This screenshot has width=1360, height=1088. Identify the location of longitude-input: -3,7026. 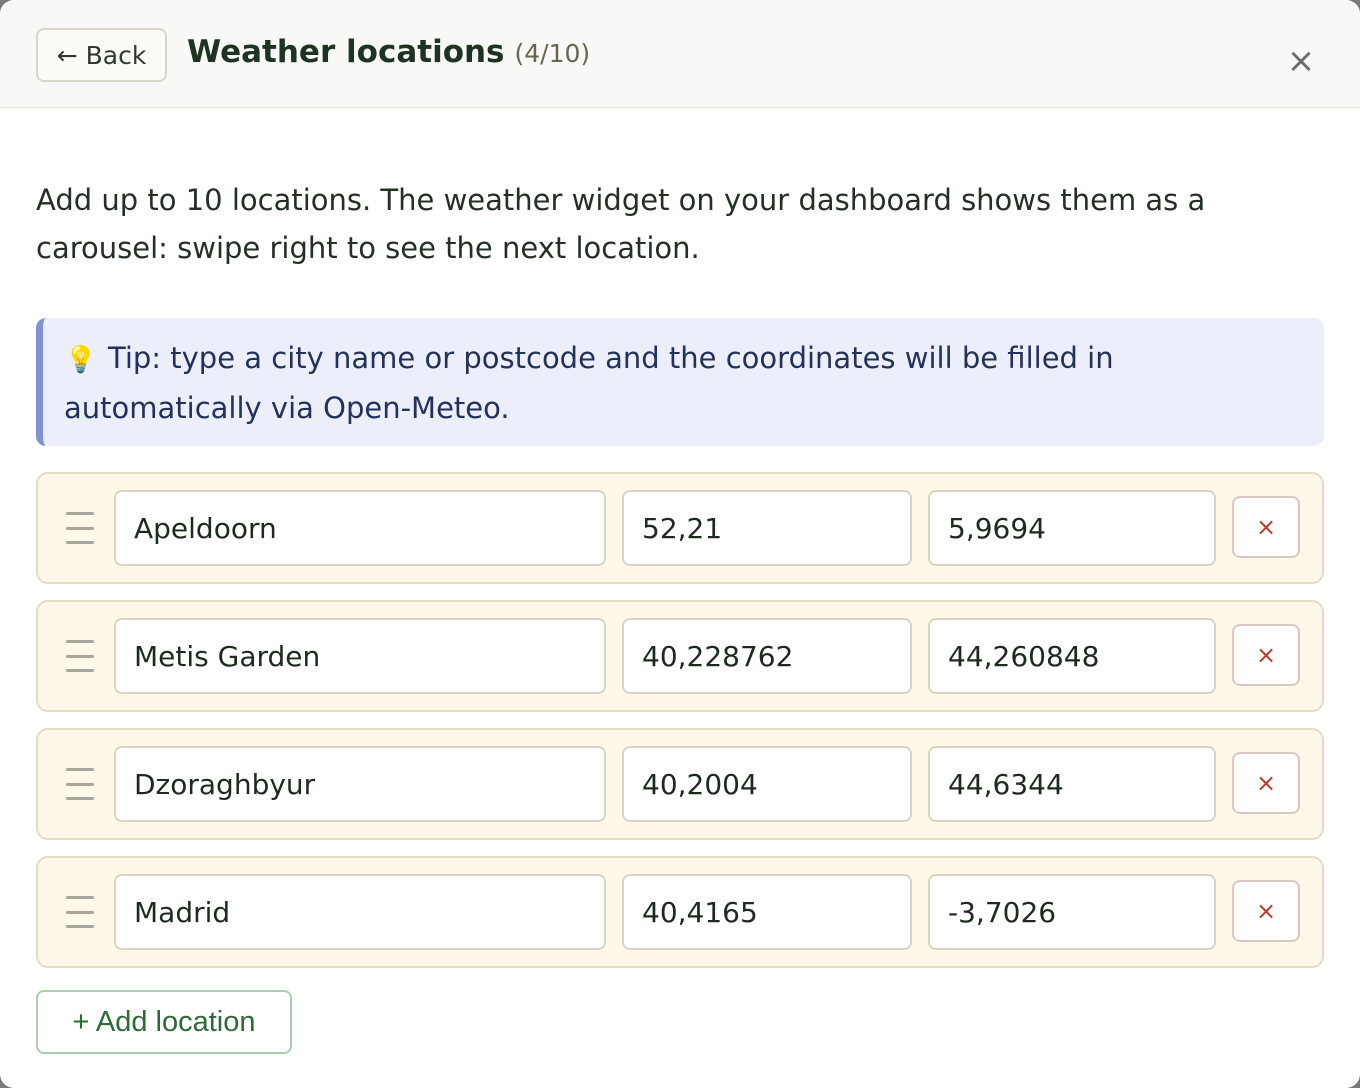
(1072, 912).